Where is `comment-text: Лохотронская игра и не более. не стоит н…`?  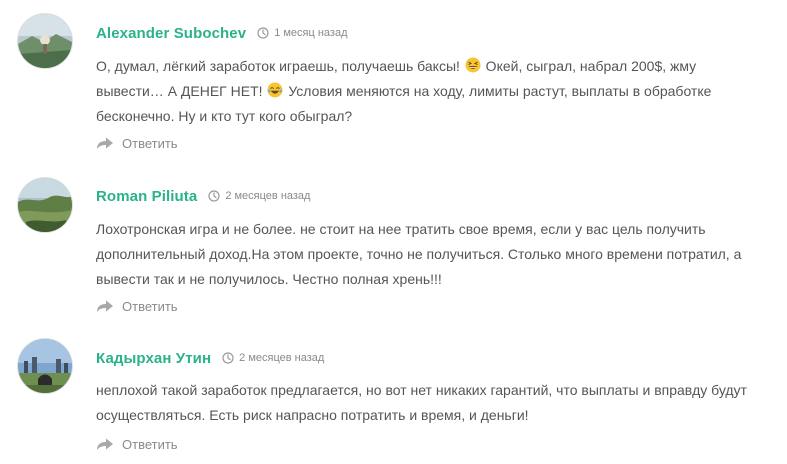
comment-text: Лохотронская игра и не более. не стоит н… is located at coordinates (419, 254).